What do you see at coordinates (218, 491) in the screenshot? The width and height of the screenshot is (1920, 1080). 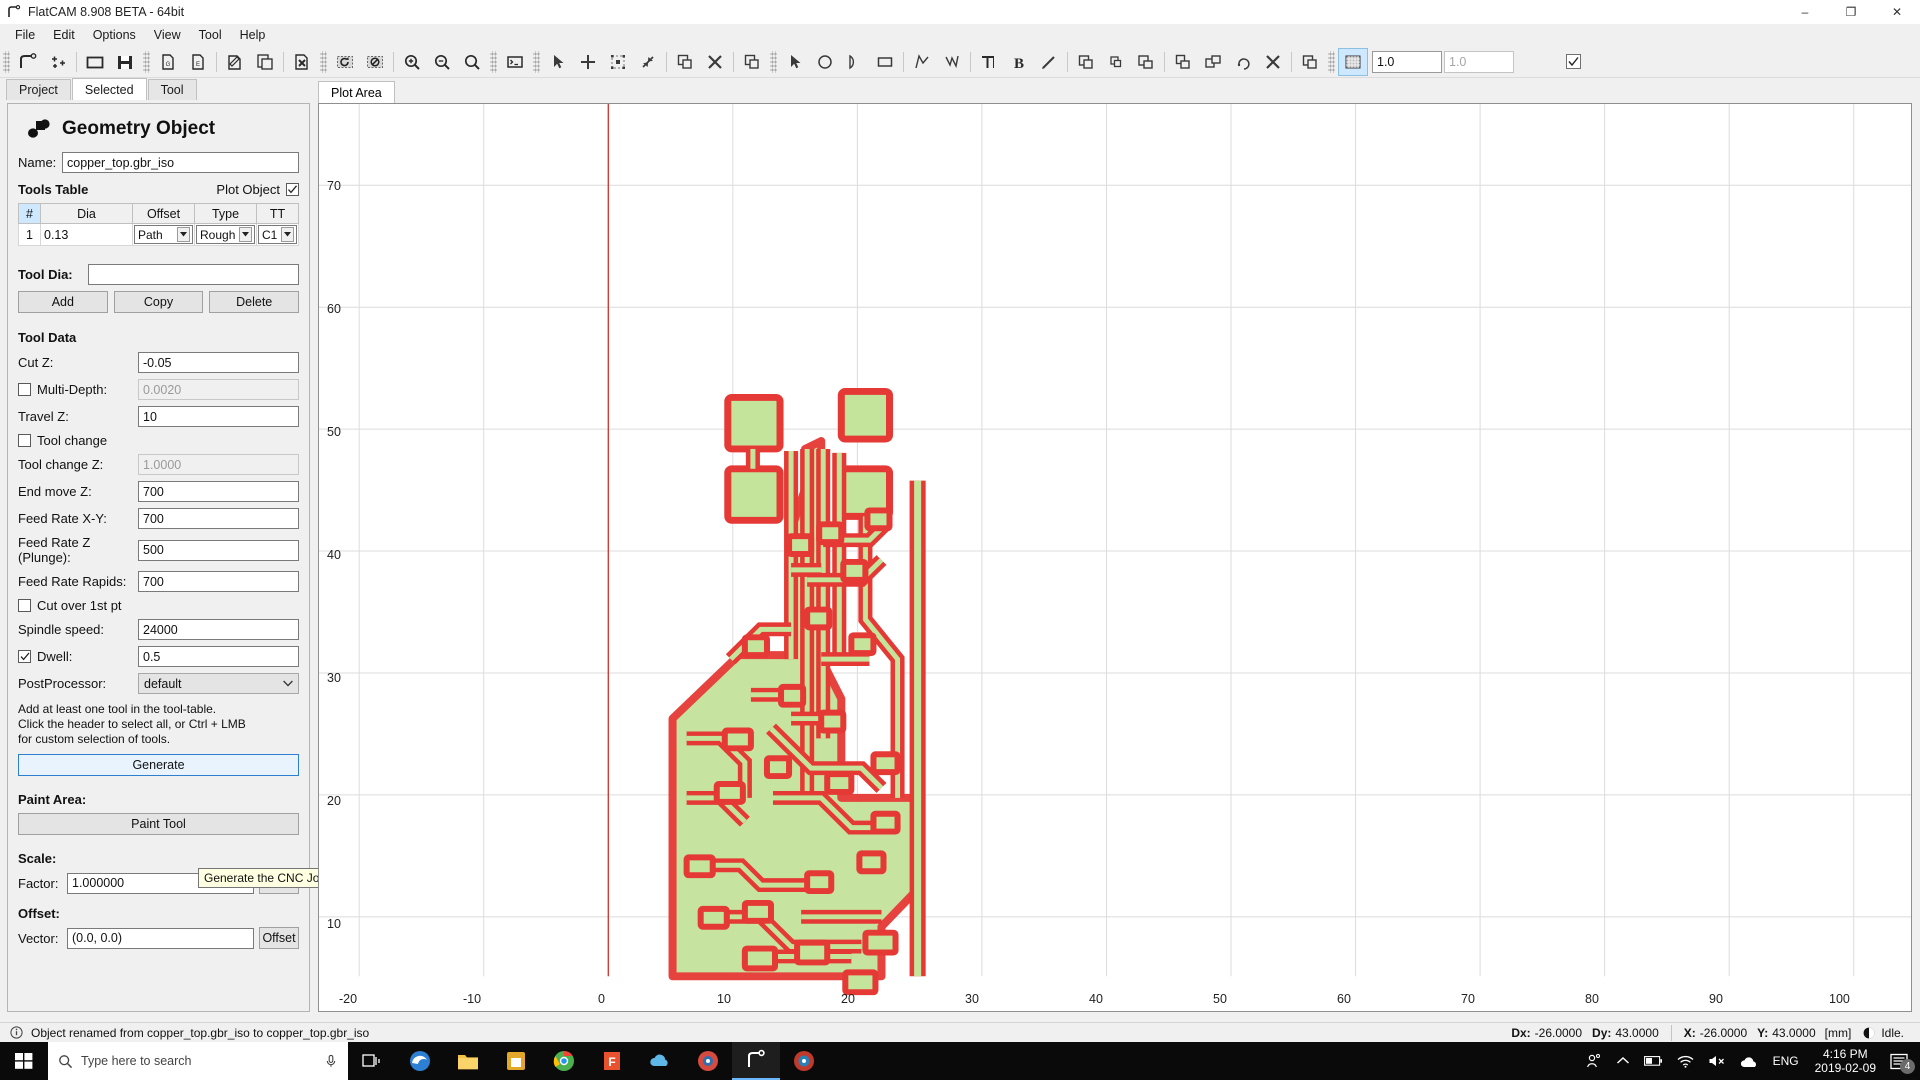 I see `end-move-z-field: 700` at bounding box center [218, 491].